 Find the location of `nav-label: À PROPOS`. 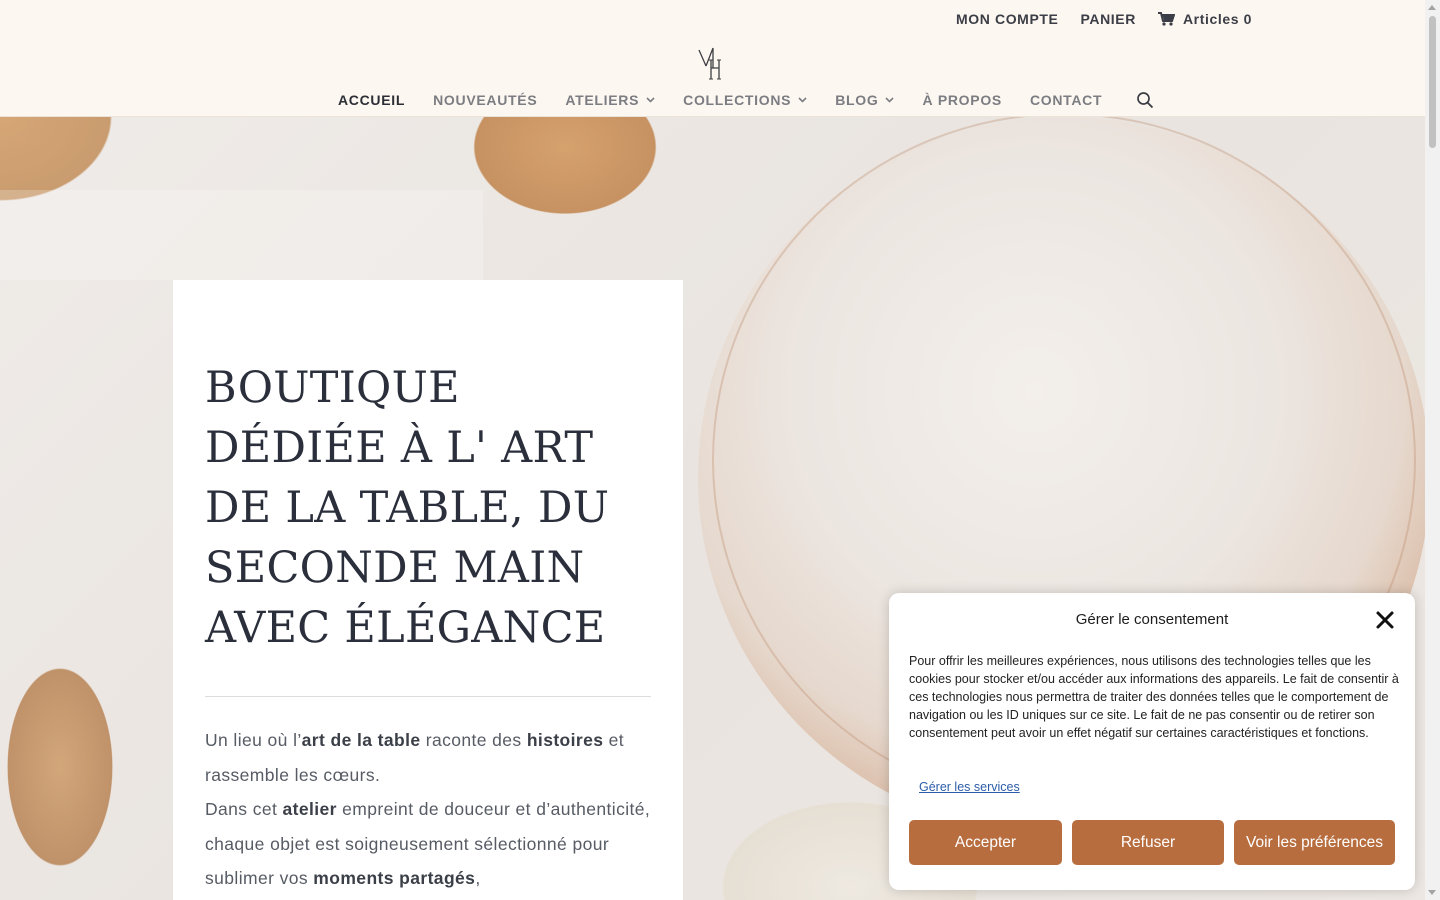

nav-label: À PROPOS is located at coordinates (962, 100).